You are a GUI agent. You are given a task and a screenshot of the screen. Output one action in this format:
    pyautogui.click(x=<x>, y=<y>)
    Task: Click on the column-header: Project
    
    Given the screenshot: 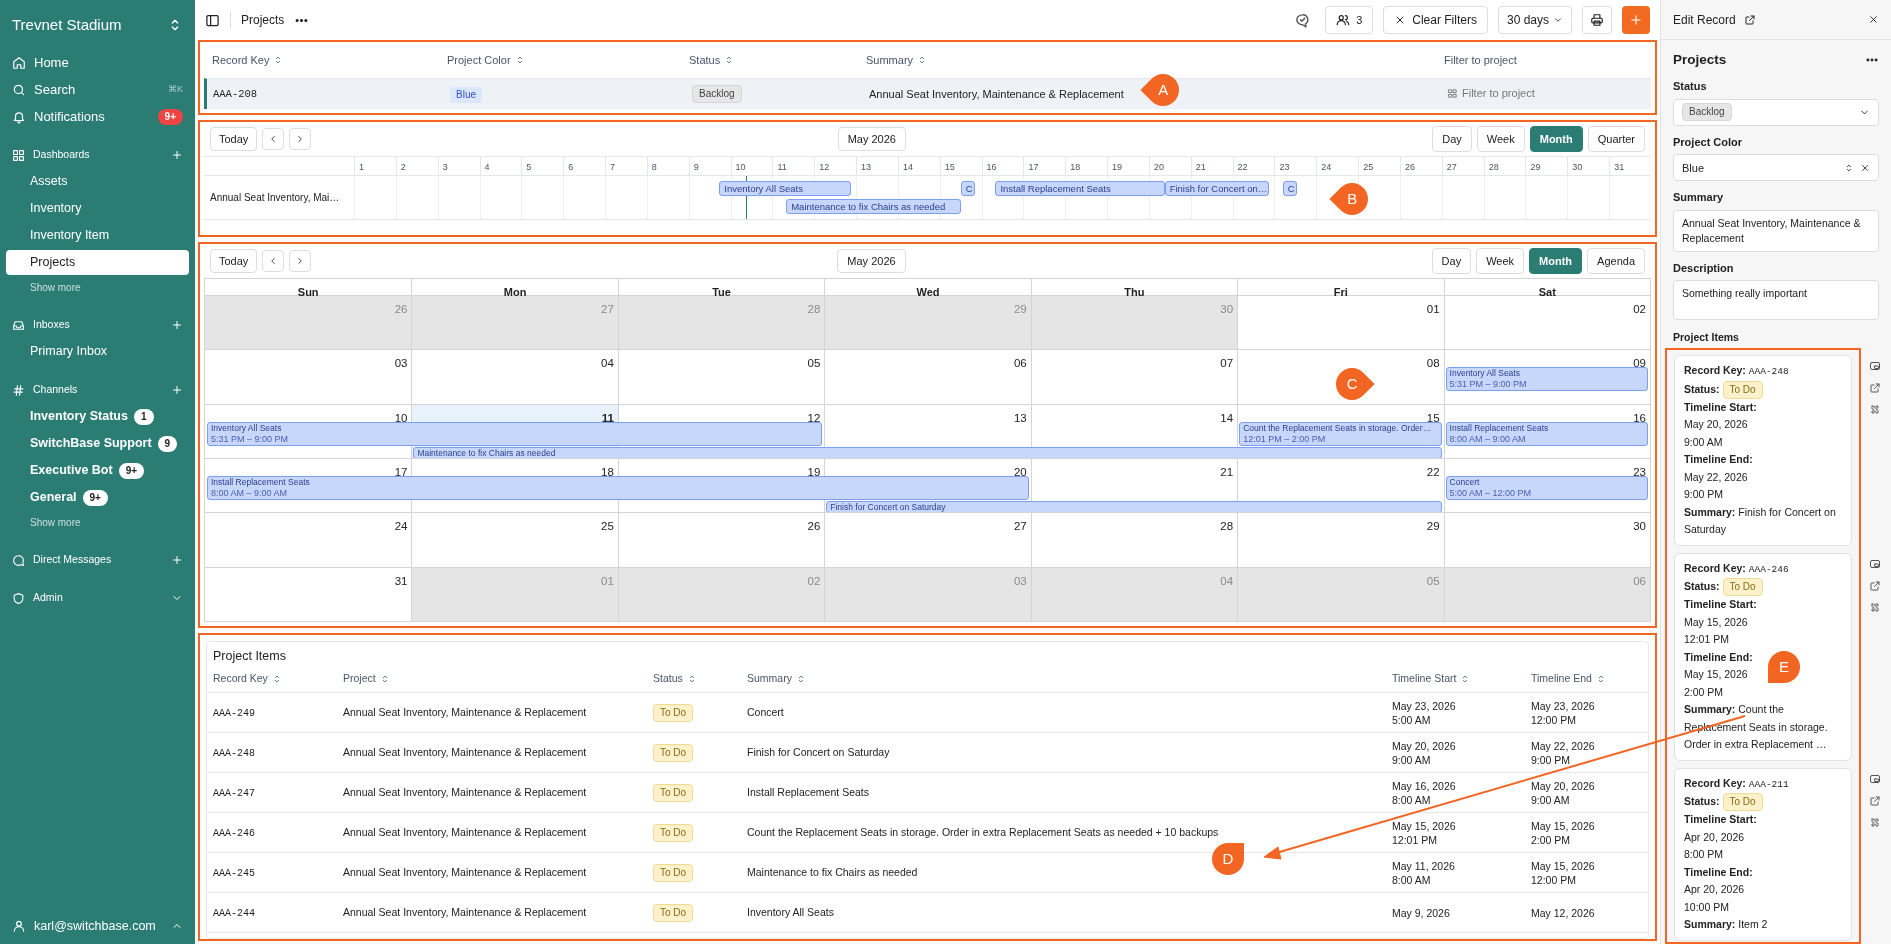 What is the action you would take?
    pyautogui.click(x=498, y=679)
    